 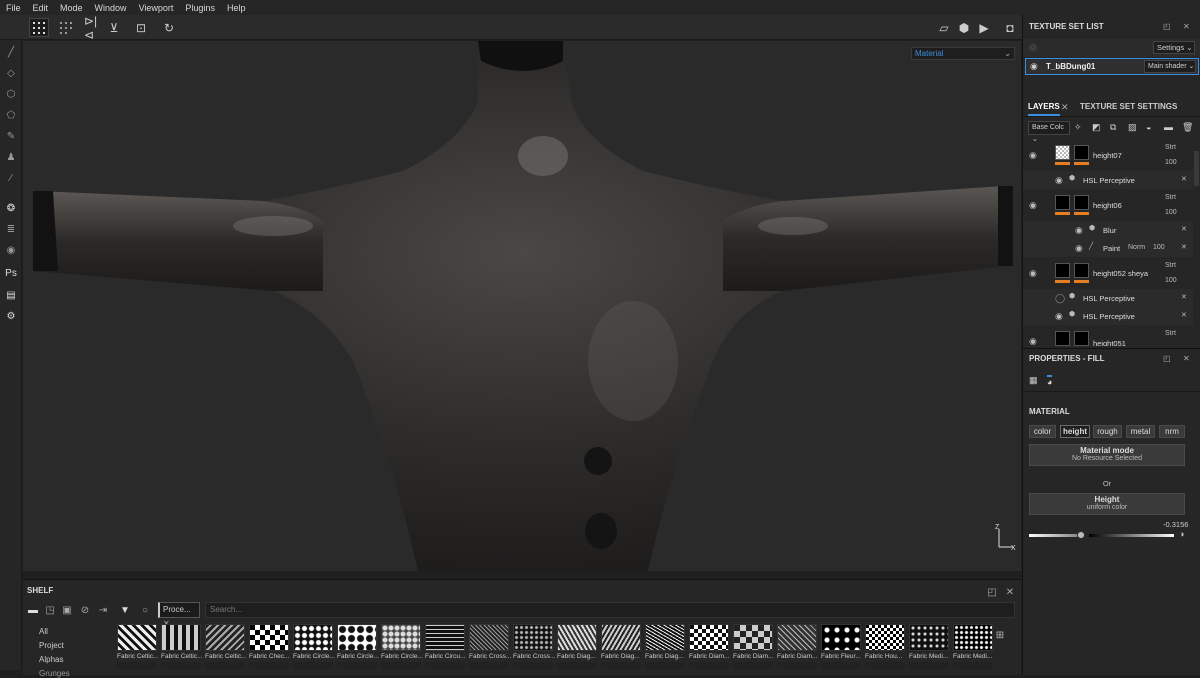 What do you see at coordinates (114, 27) in the screenshot?
I see `symmetry-y-icon: ⊻` at bounding box center [114, 27].